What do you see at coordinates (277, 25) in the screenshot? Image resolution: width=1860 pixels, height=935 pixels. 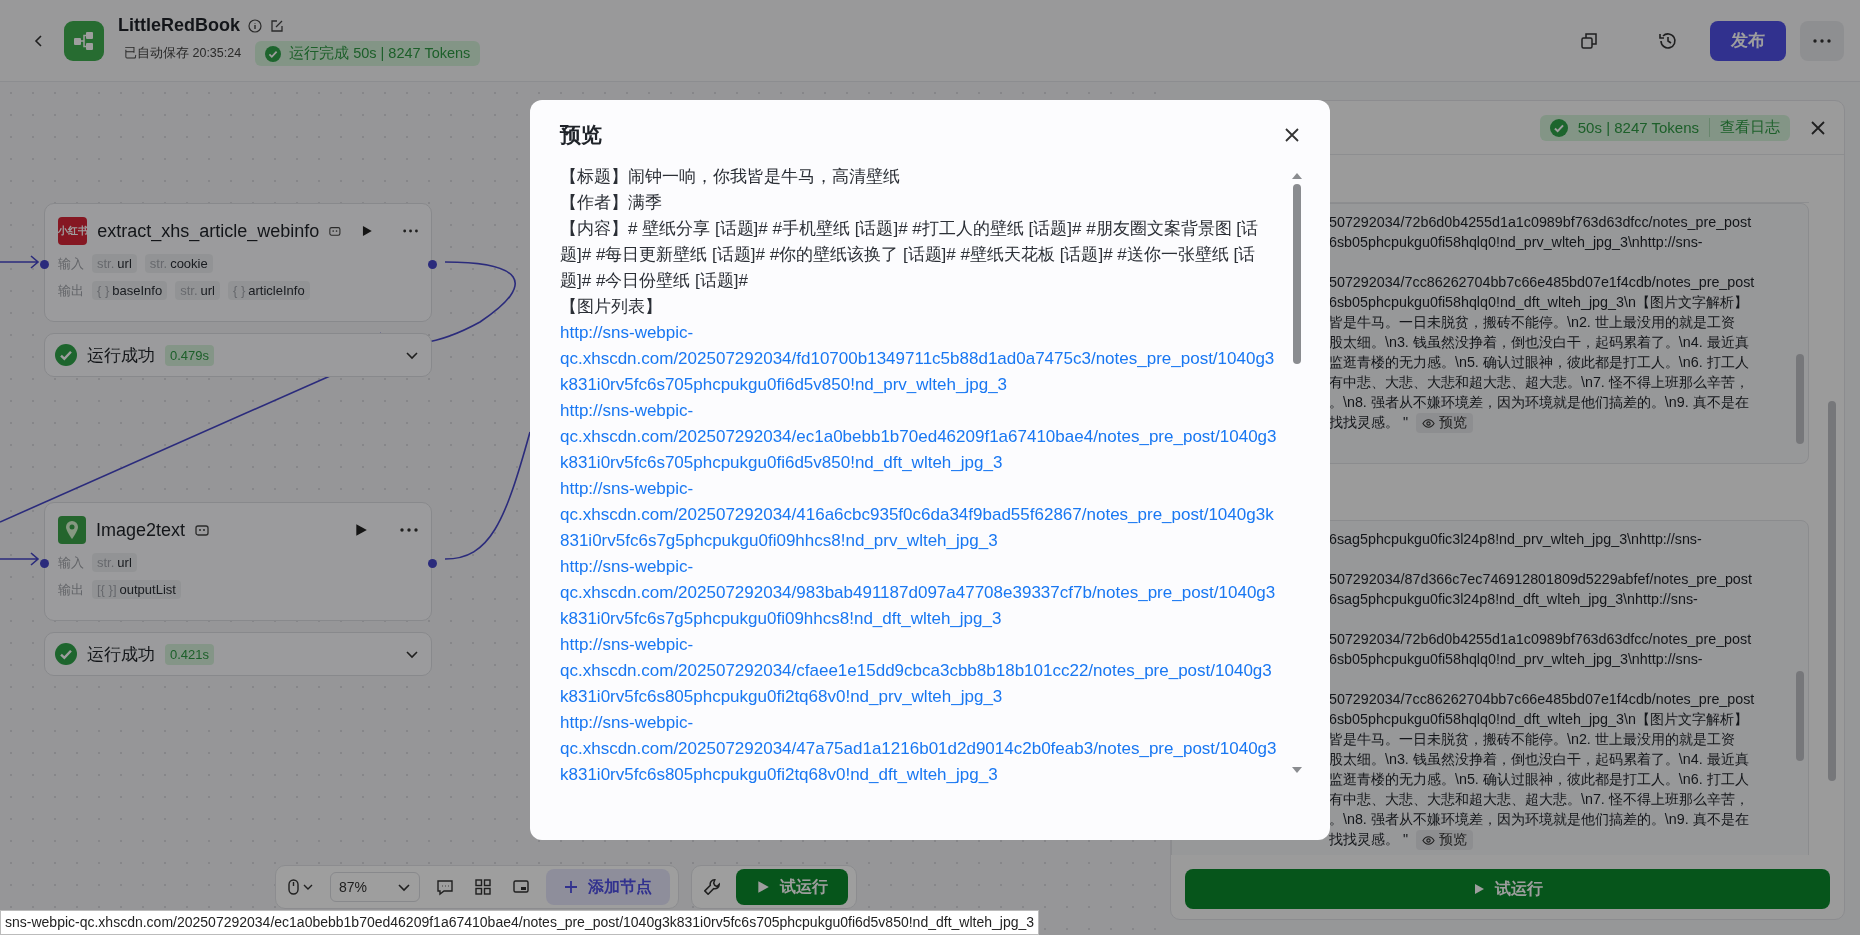 I see `edit-icon` at bounding box center [277, 25].